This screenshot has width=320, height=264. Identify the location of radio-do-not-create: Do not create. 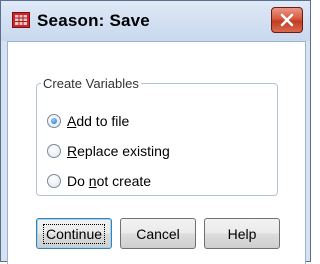
(99, 181).